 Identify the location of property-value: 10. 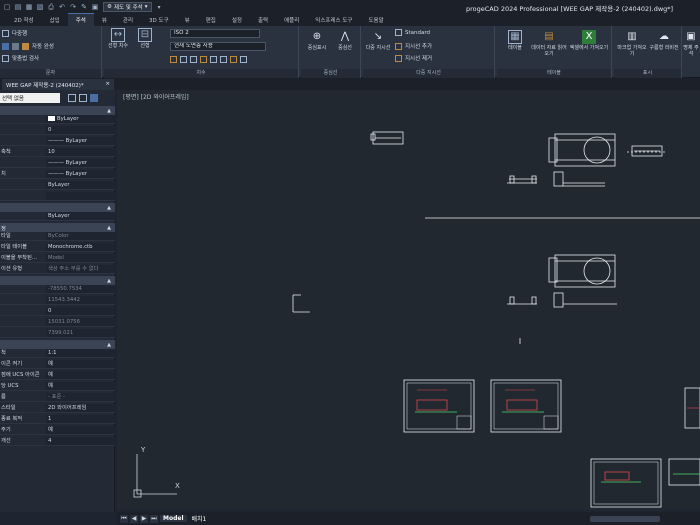
(80, 152).